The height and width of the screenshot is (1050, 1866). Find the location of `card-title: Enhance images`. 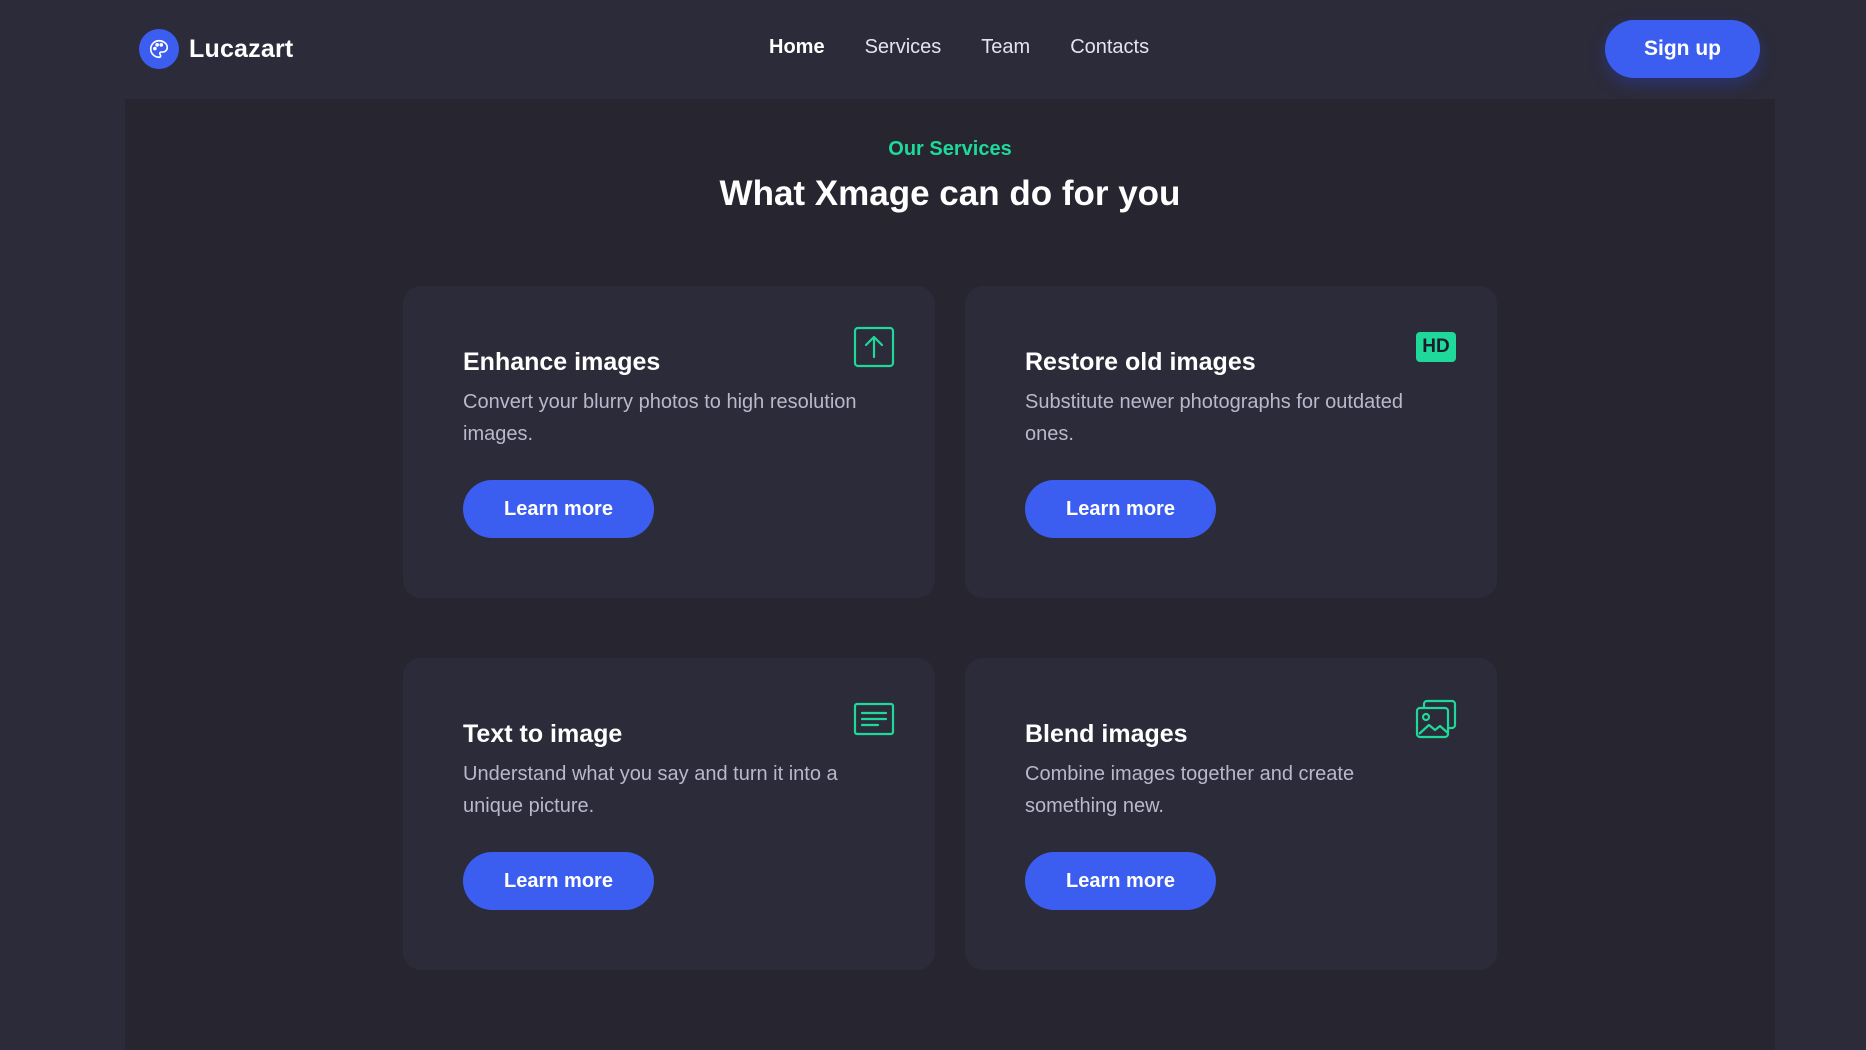

card-title: Enhance images is located at coordinates (562, 362).